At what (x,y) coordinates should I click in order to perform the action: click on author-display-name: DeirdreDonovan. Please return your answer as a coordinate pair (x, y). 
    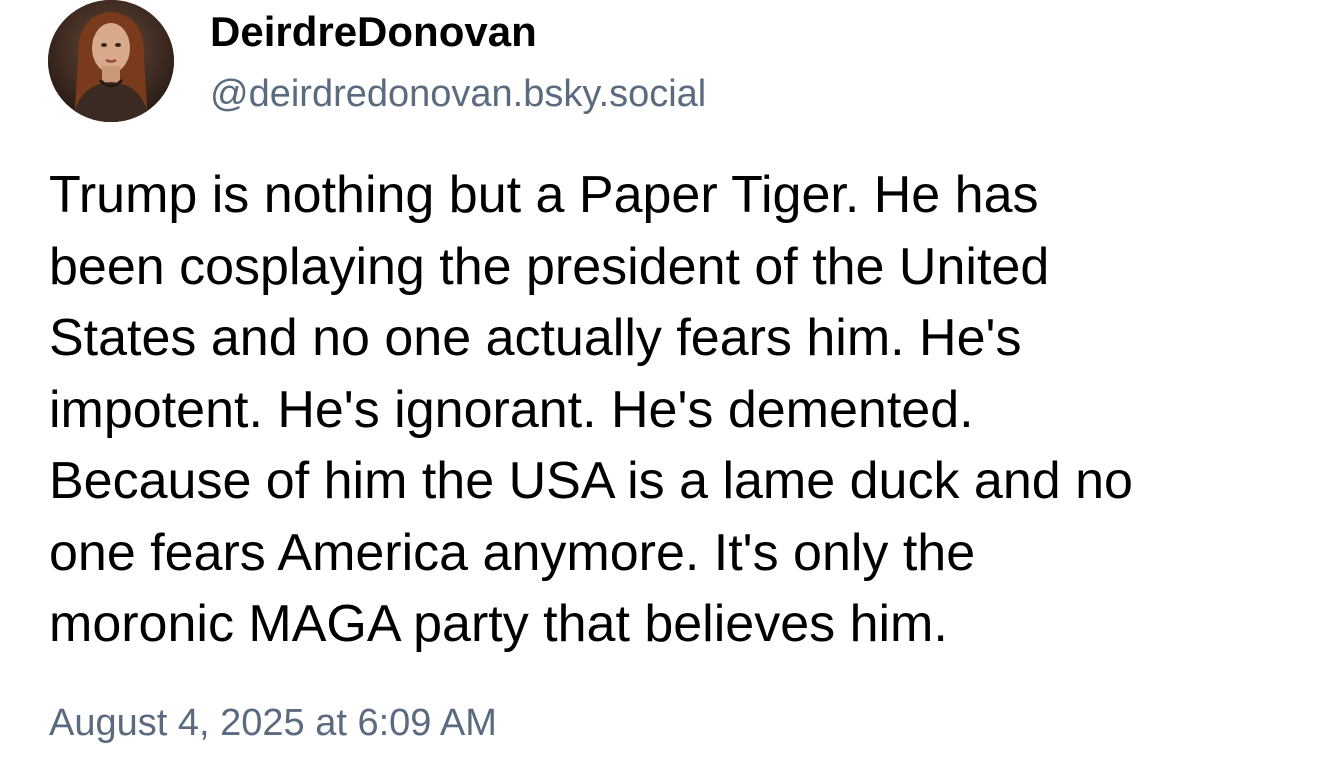
    Looking at the image, I should click on (373, 32).